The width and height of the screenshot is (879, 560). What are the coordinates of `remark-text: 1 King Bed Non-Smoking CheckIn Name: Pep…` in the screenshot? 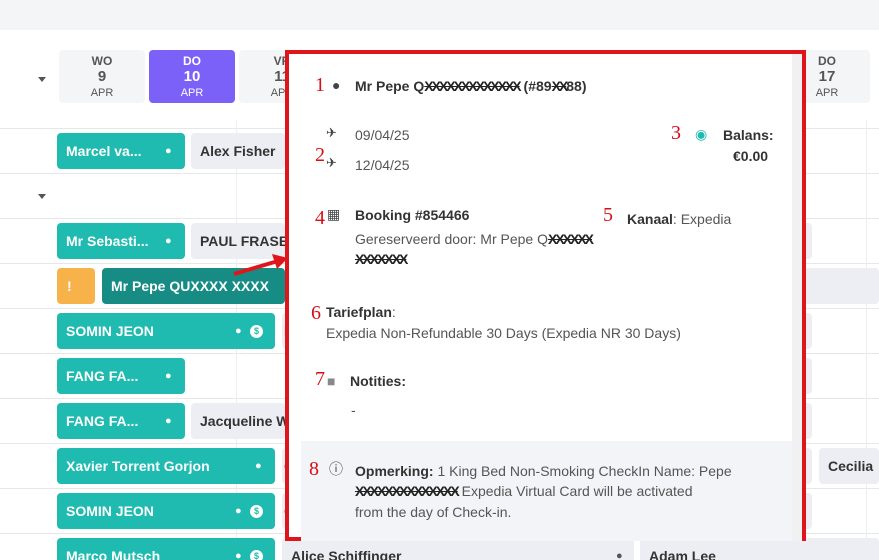 It's located at (582, 471).